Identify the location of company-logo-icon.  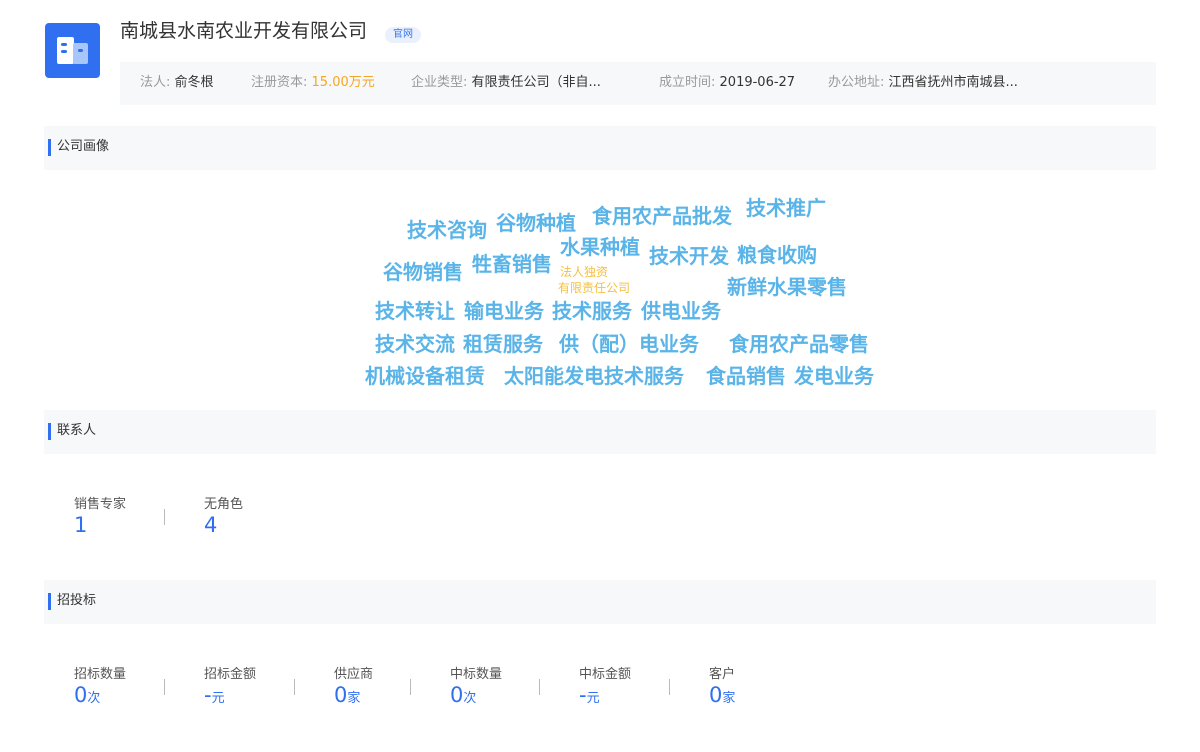
(72, 50).